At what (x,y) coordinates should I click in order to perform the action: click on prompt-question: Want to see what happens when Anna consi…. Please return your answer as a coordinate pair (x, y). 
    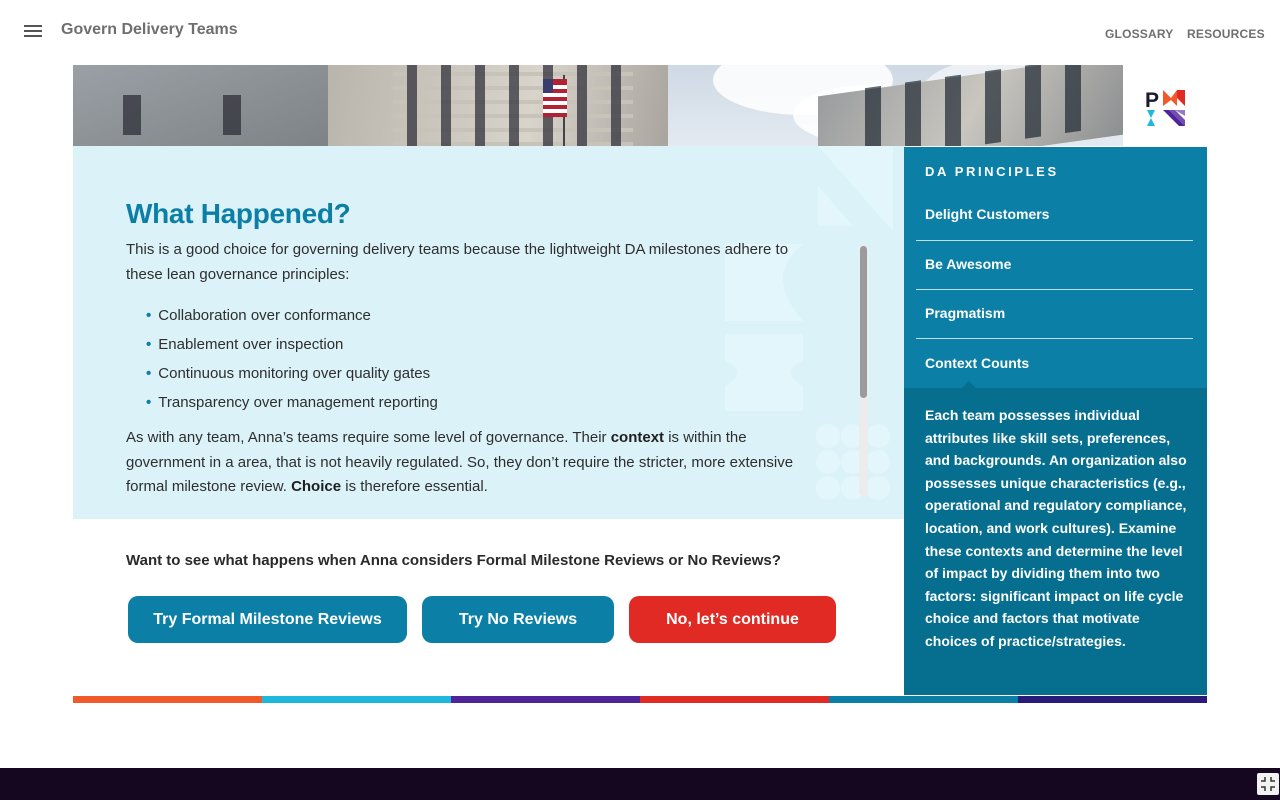
    Looking at the image, I should click on (453, 560).